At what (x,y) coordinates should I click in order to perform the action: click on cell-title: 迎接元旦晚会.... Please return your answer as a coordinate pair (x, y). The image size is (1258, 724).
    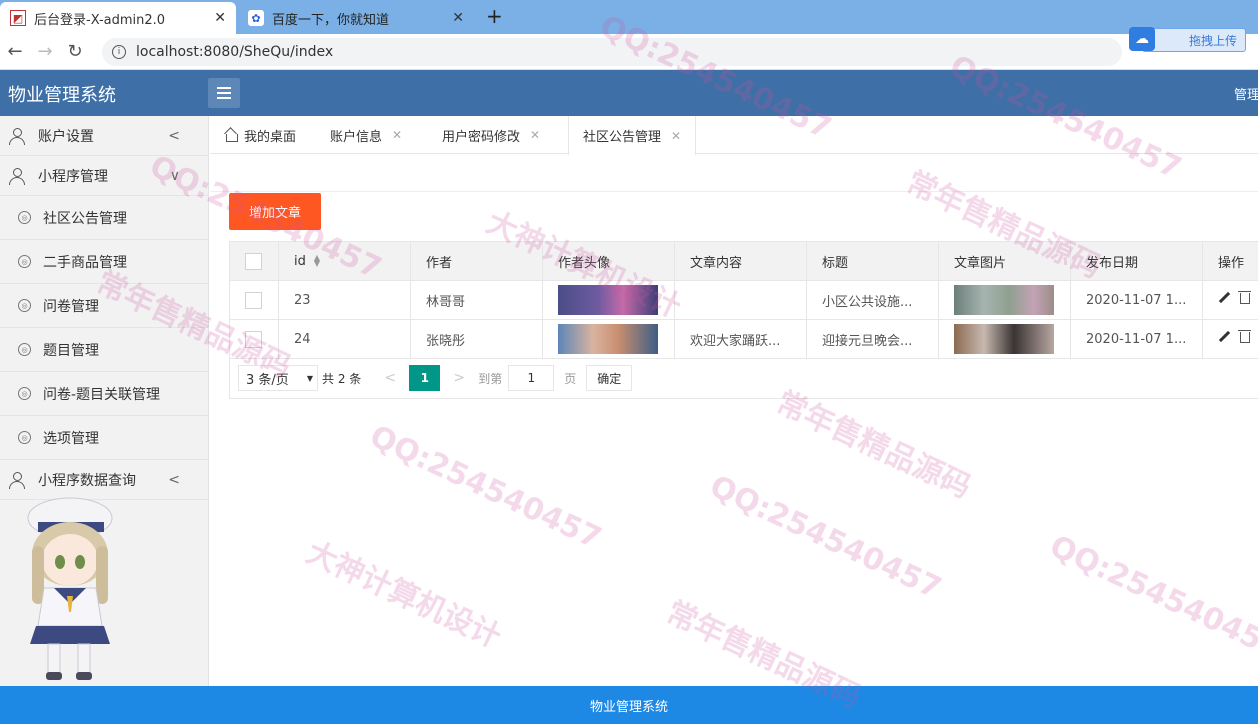
    Looking at the image, I should click on (872, 339).